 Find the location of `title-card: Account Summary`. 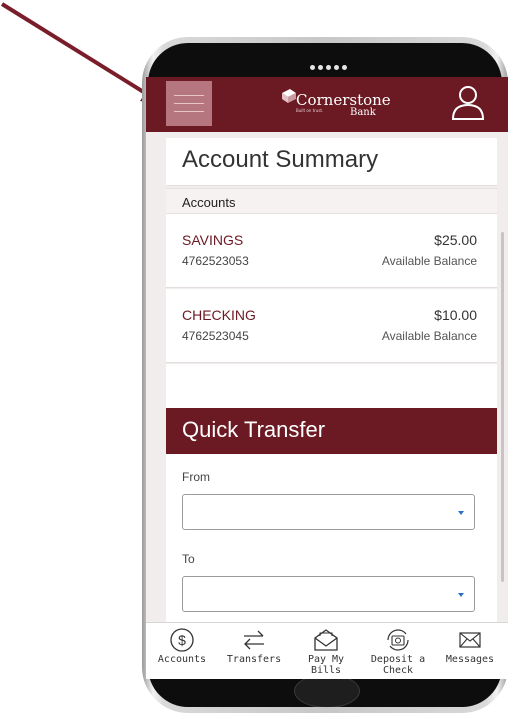

title-card: Account Summary is located at coordinates (331, 162).